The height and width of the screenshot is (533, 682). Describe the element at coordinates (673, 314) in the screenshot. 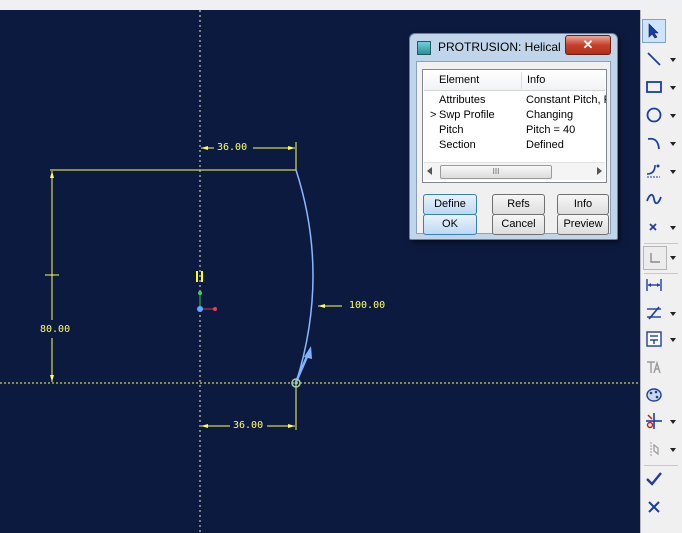

I see `modify-menu-chevron-down-icon` at that location.